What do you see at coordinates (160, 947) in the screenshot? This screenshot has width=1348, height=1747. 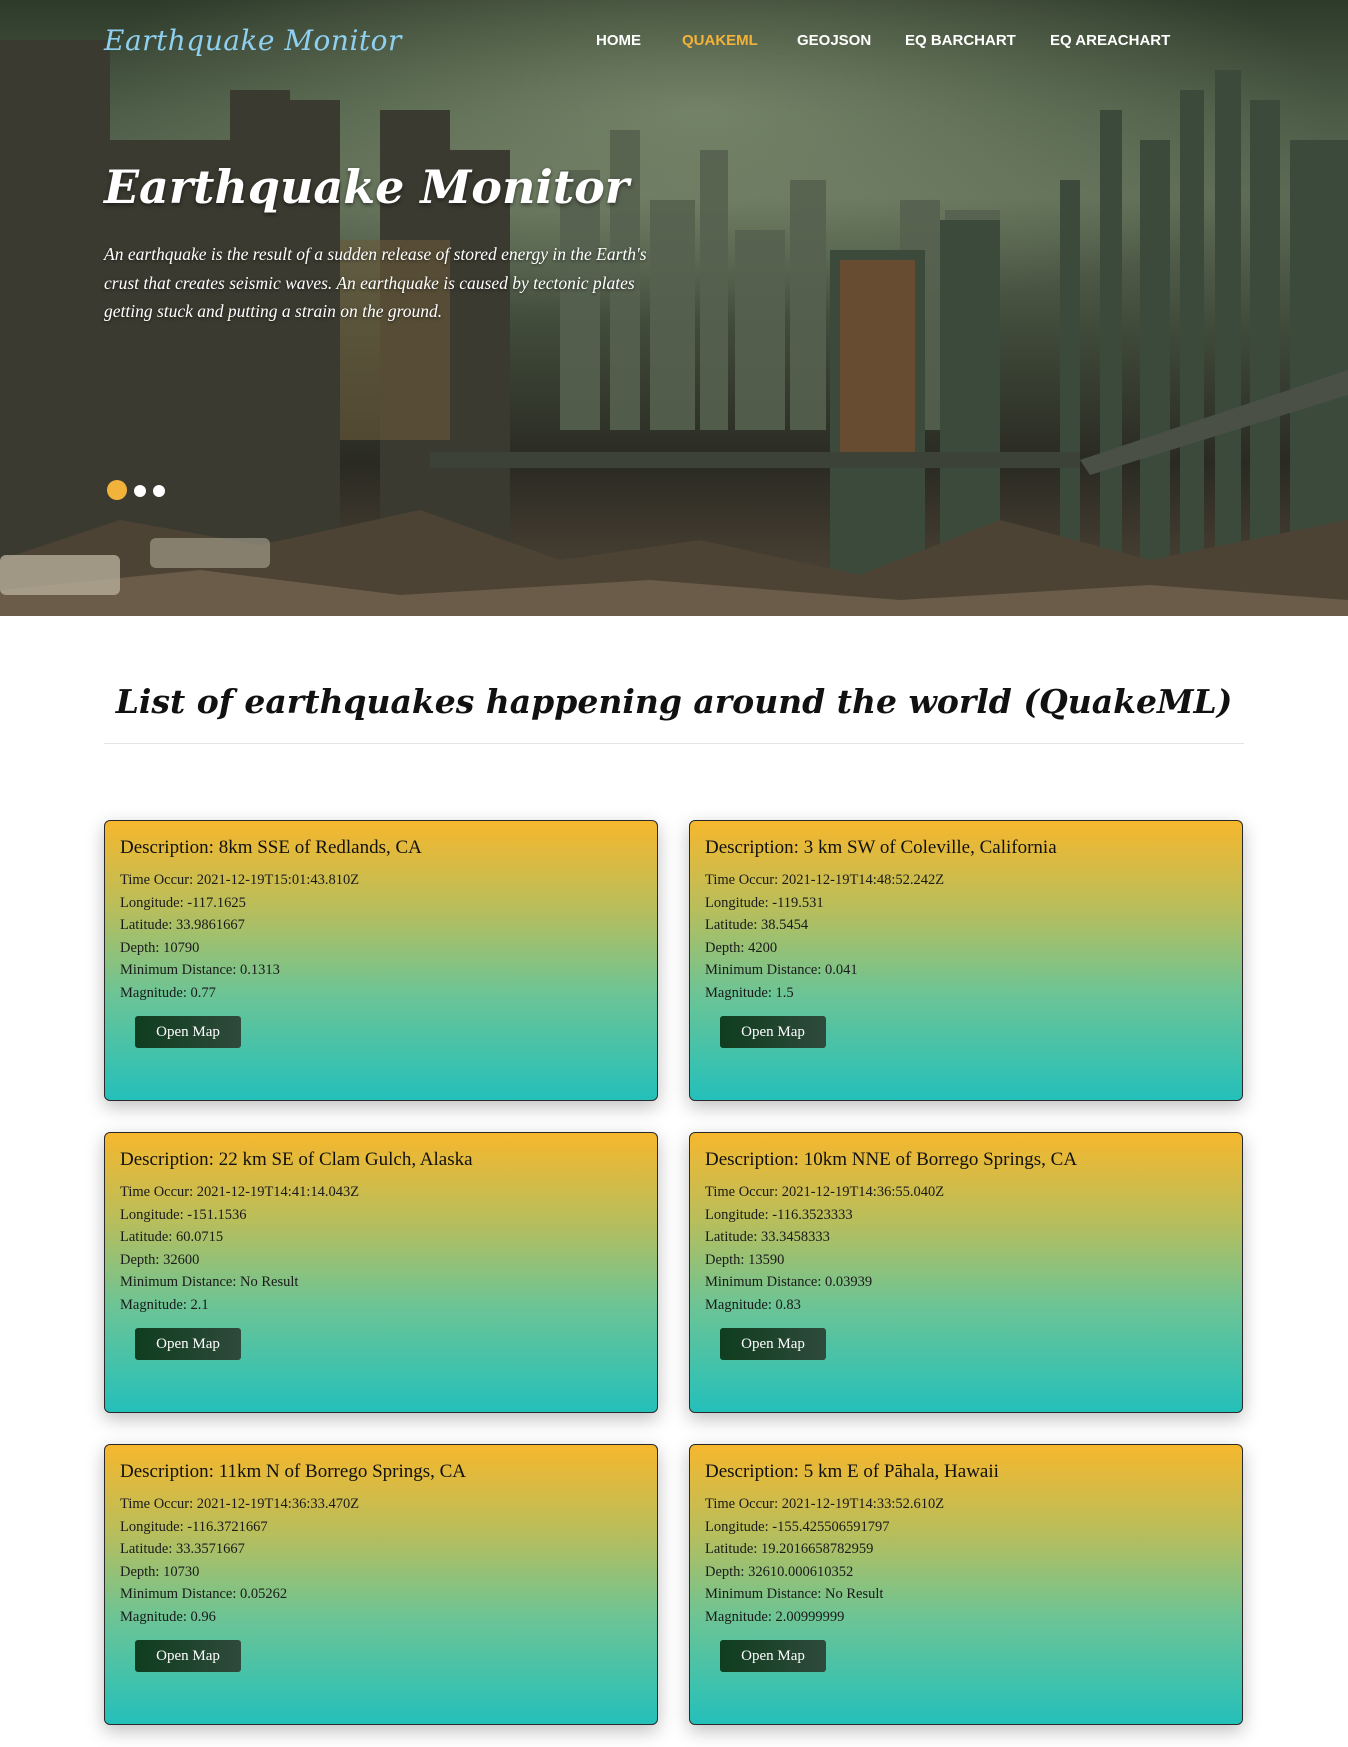 I see `card-depth: Depth: 10790` at bounding box center [160, 947].